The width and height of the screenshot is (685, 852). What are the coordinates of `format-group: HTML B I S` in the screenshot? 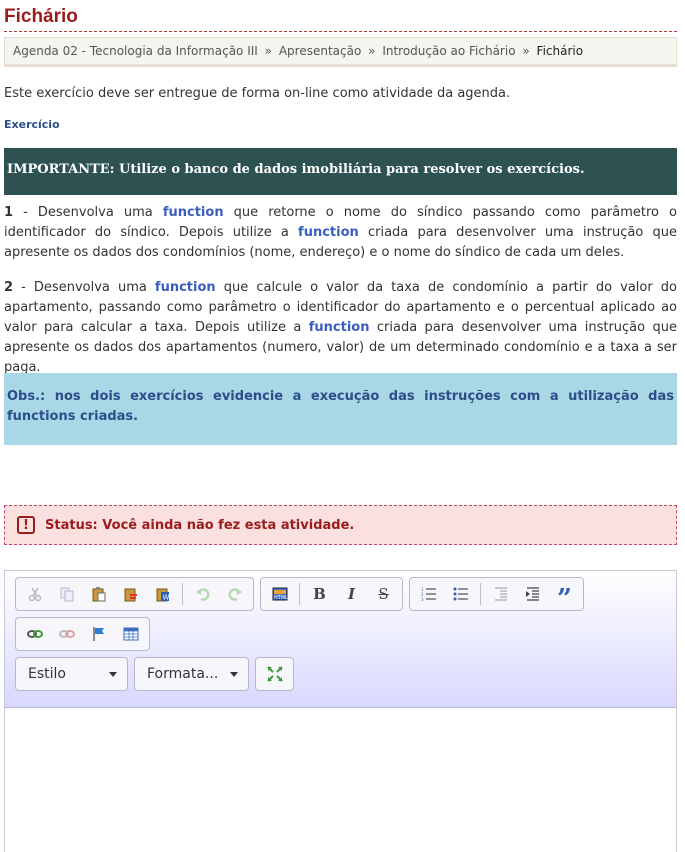 It's located at (331, 594).